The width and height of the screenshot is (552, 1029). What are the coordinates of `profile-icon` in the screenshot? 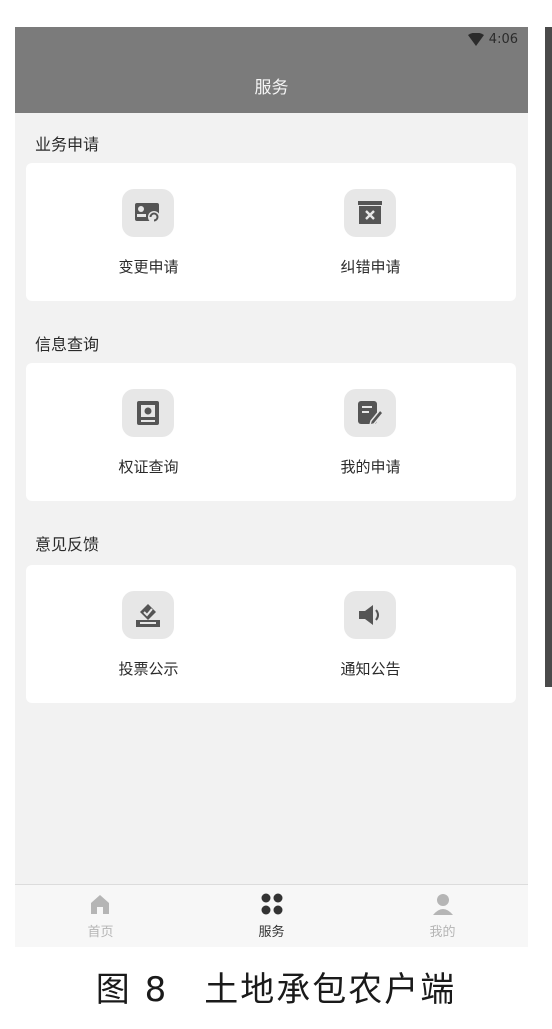 It's located at (443, 904).